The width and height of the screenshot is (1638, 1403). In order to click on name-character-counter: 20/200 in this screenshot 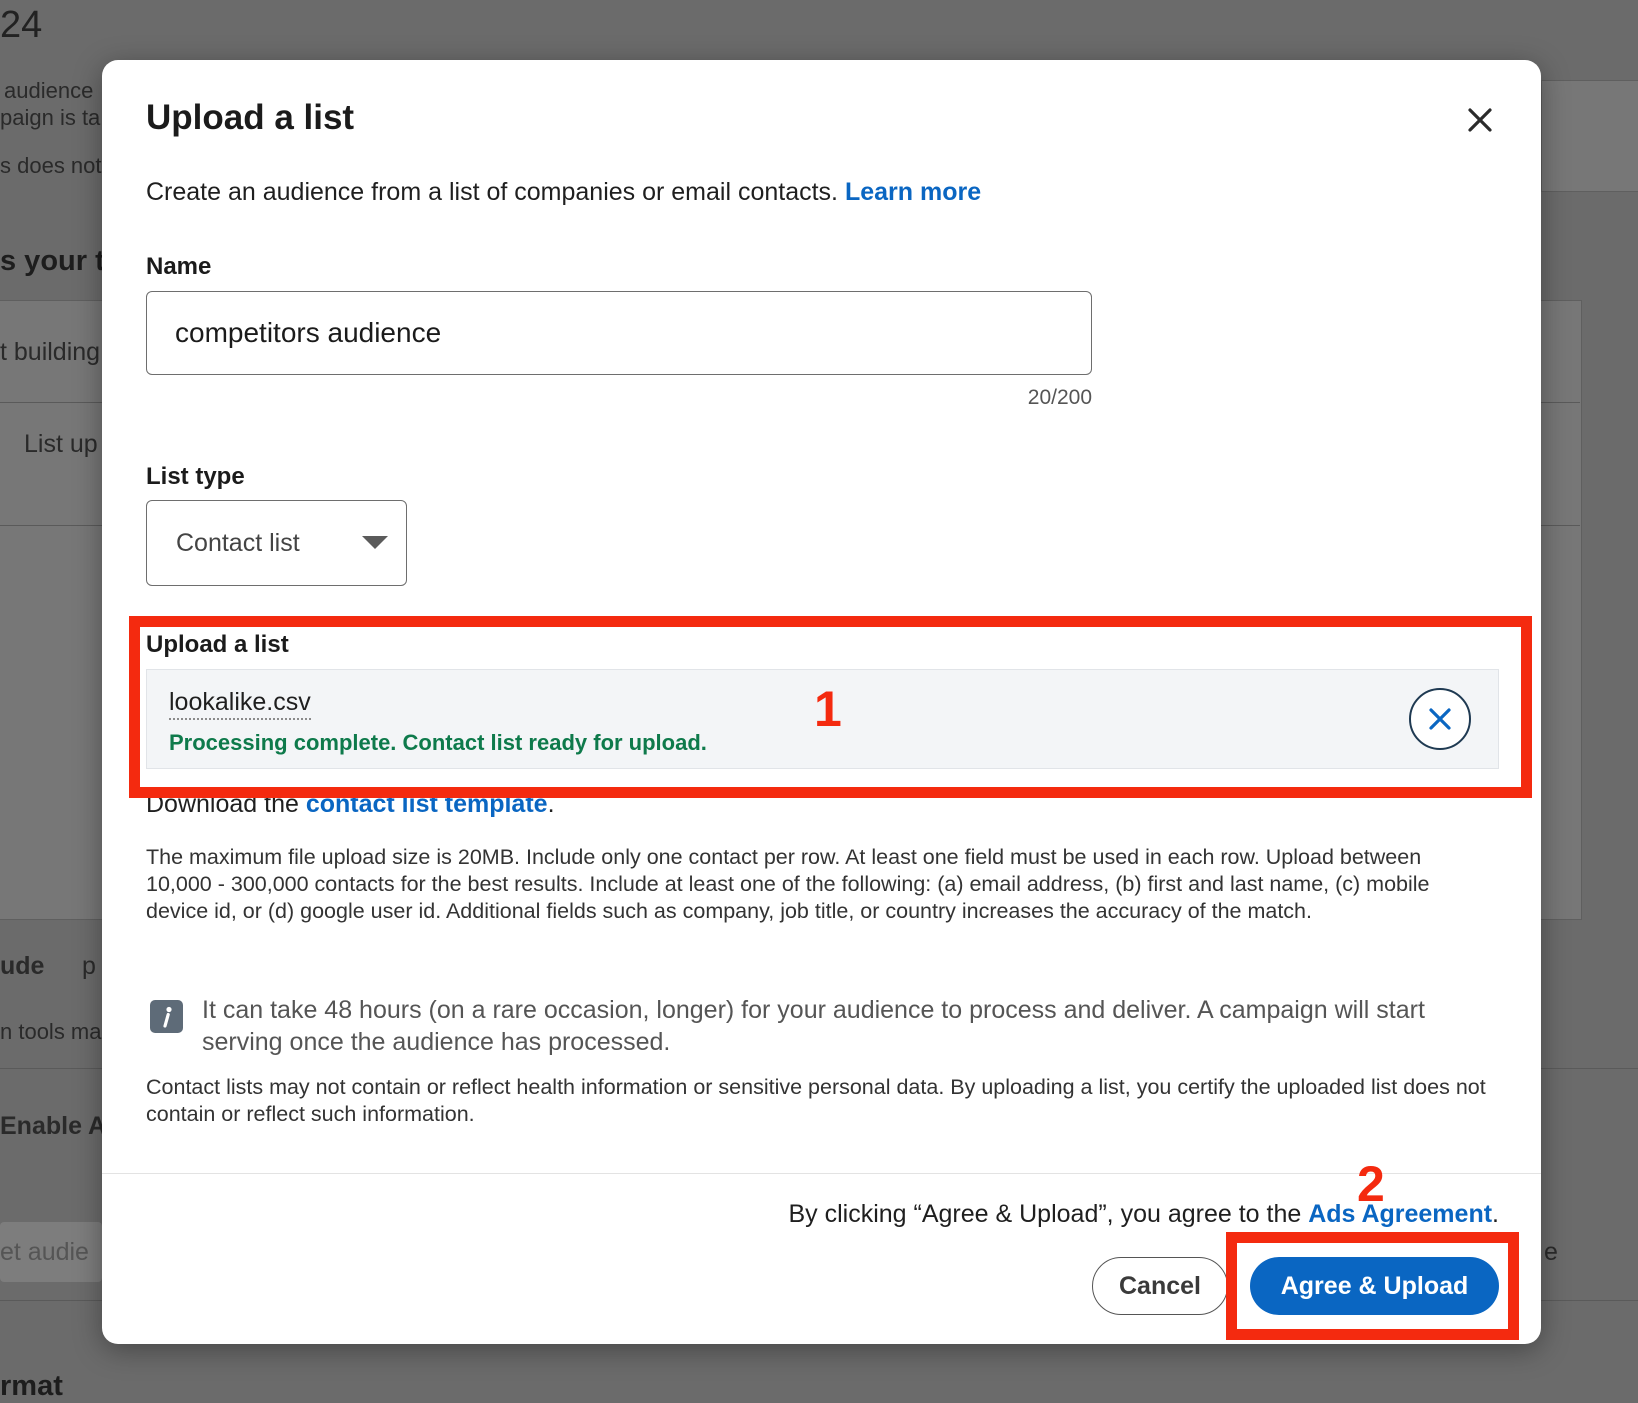, I will do `click(1059, 397)`.